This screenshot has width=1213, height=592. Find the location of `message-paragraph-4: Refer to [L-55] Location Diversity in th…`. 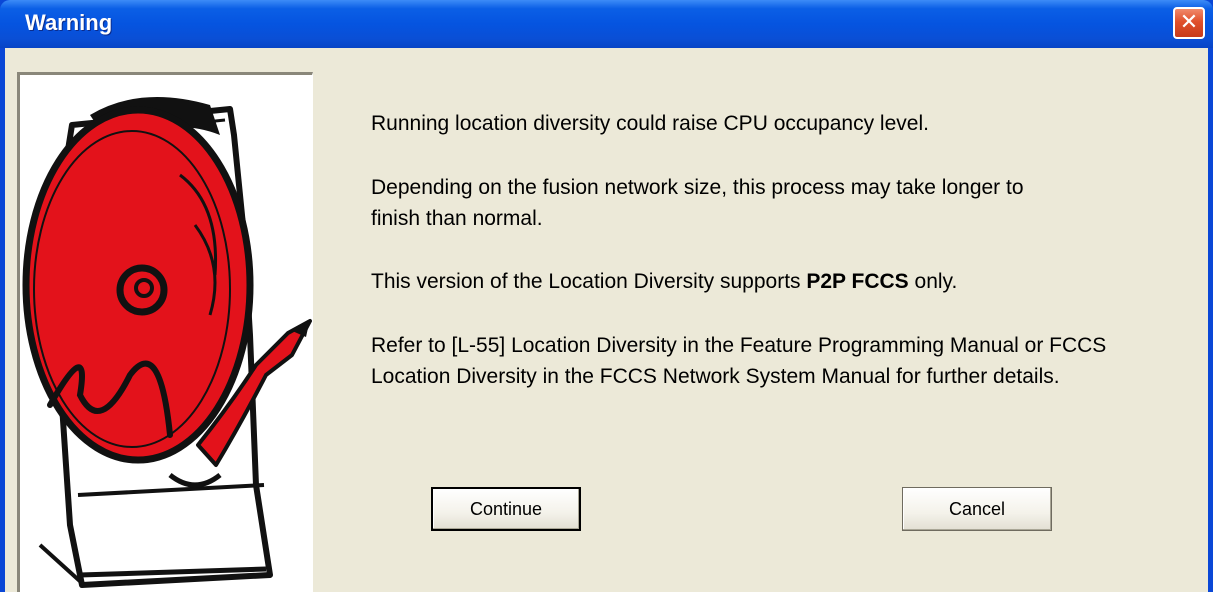

message-paragraph-4: Refer to [L-55] Location Diversity in th… is located at coordinates (739, 361).